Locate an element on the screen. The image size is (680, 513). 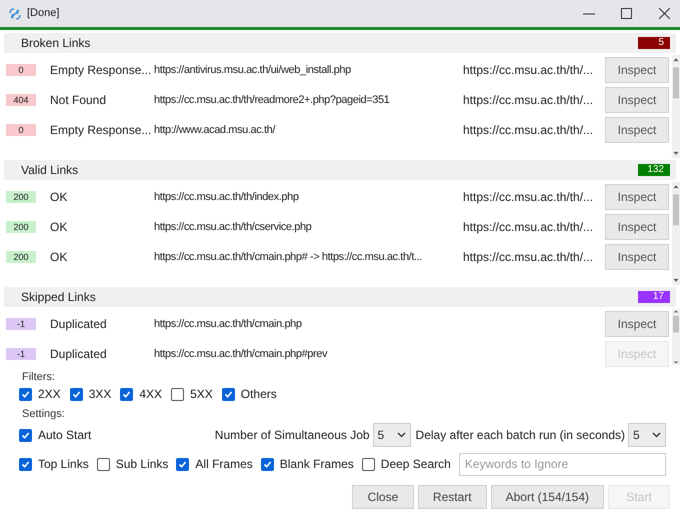
footer-button: Close is located at coordinates (383, 497).